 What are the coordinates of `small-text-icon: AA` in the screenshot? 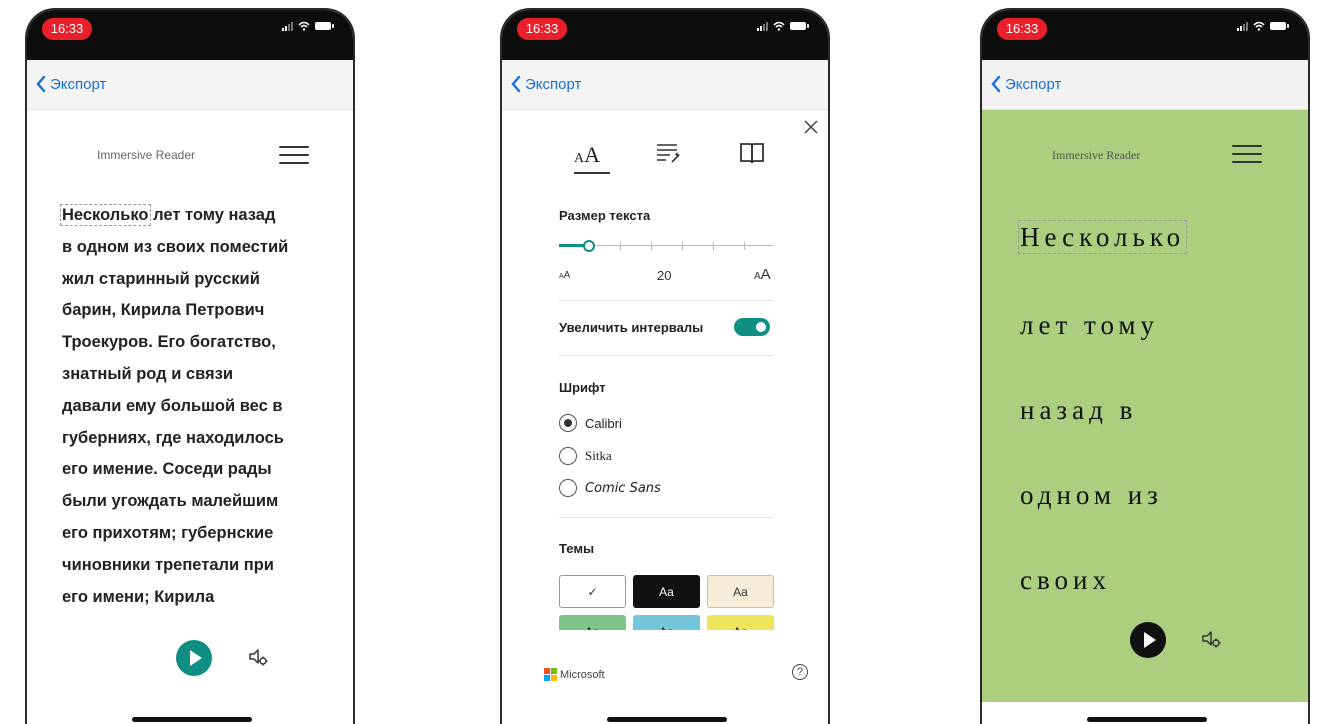 It's located at (565, 275).